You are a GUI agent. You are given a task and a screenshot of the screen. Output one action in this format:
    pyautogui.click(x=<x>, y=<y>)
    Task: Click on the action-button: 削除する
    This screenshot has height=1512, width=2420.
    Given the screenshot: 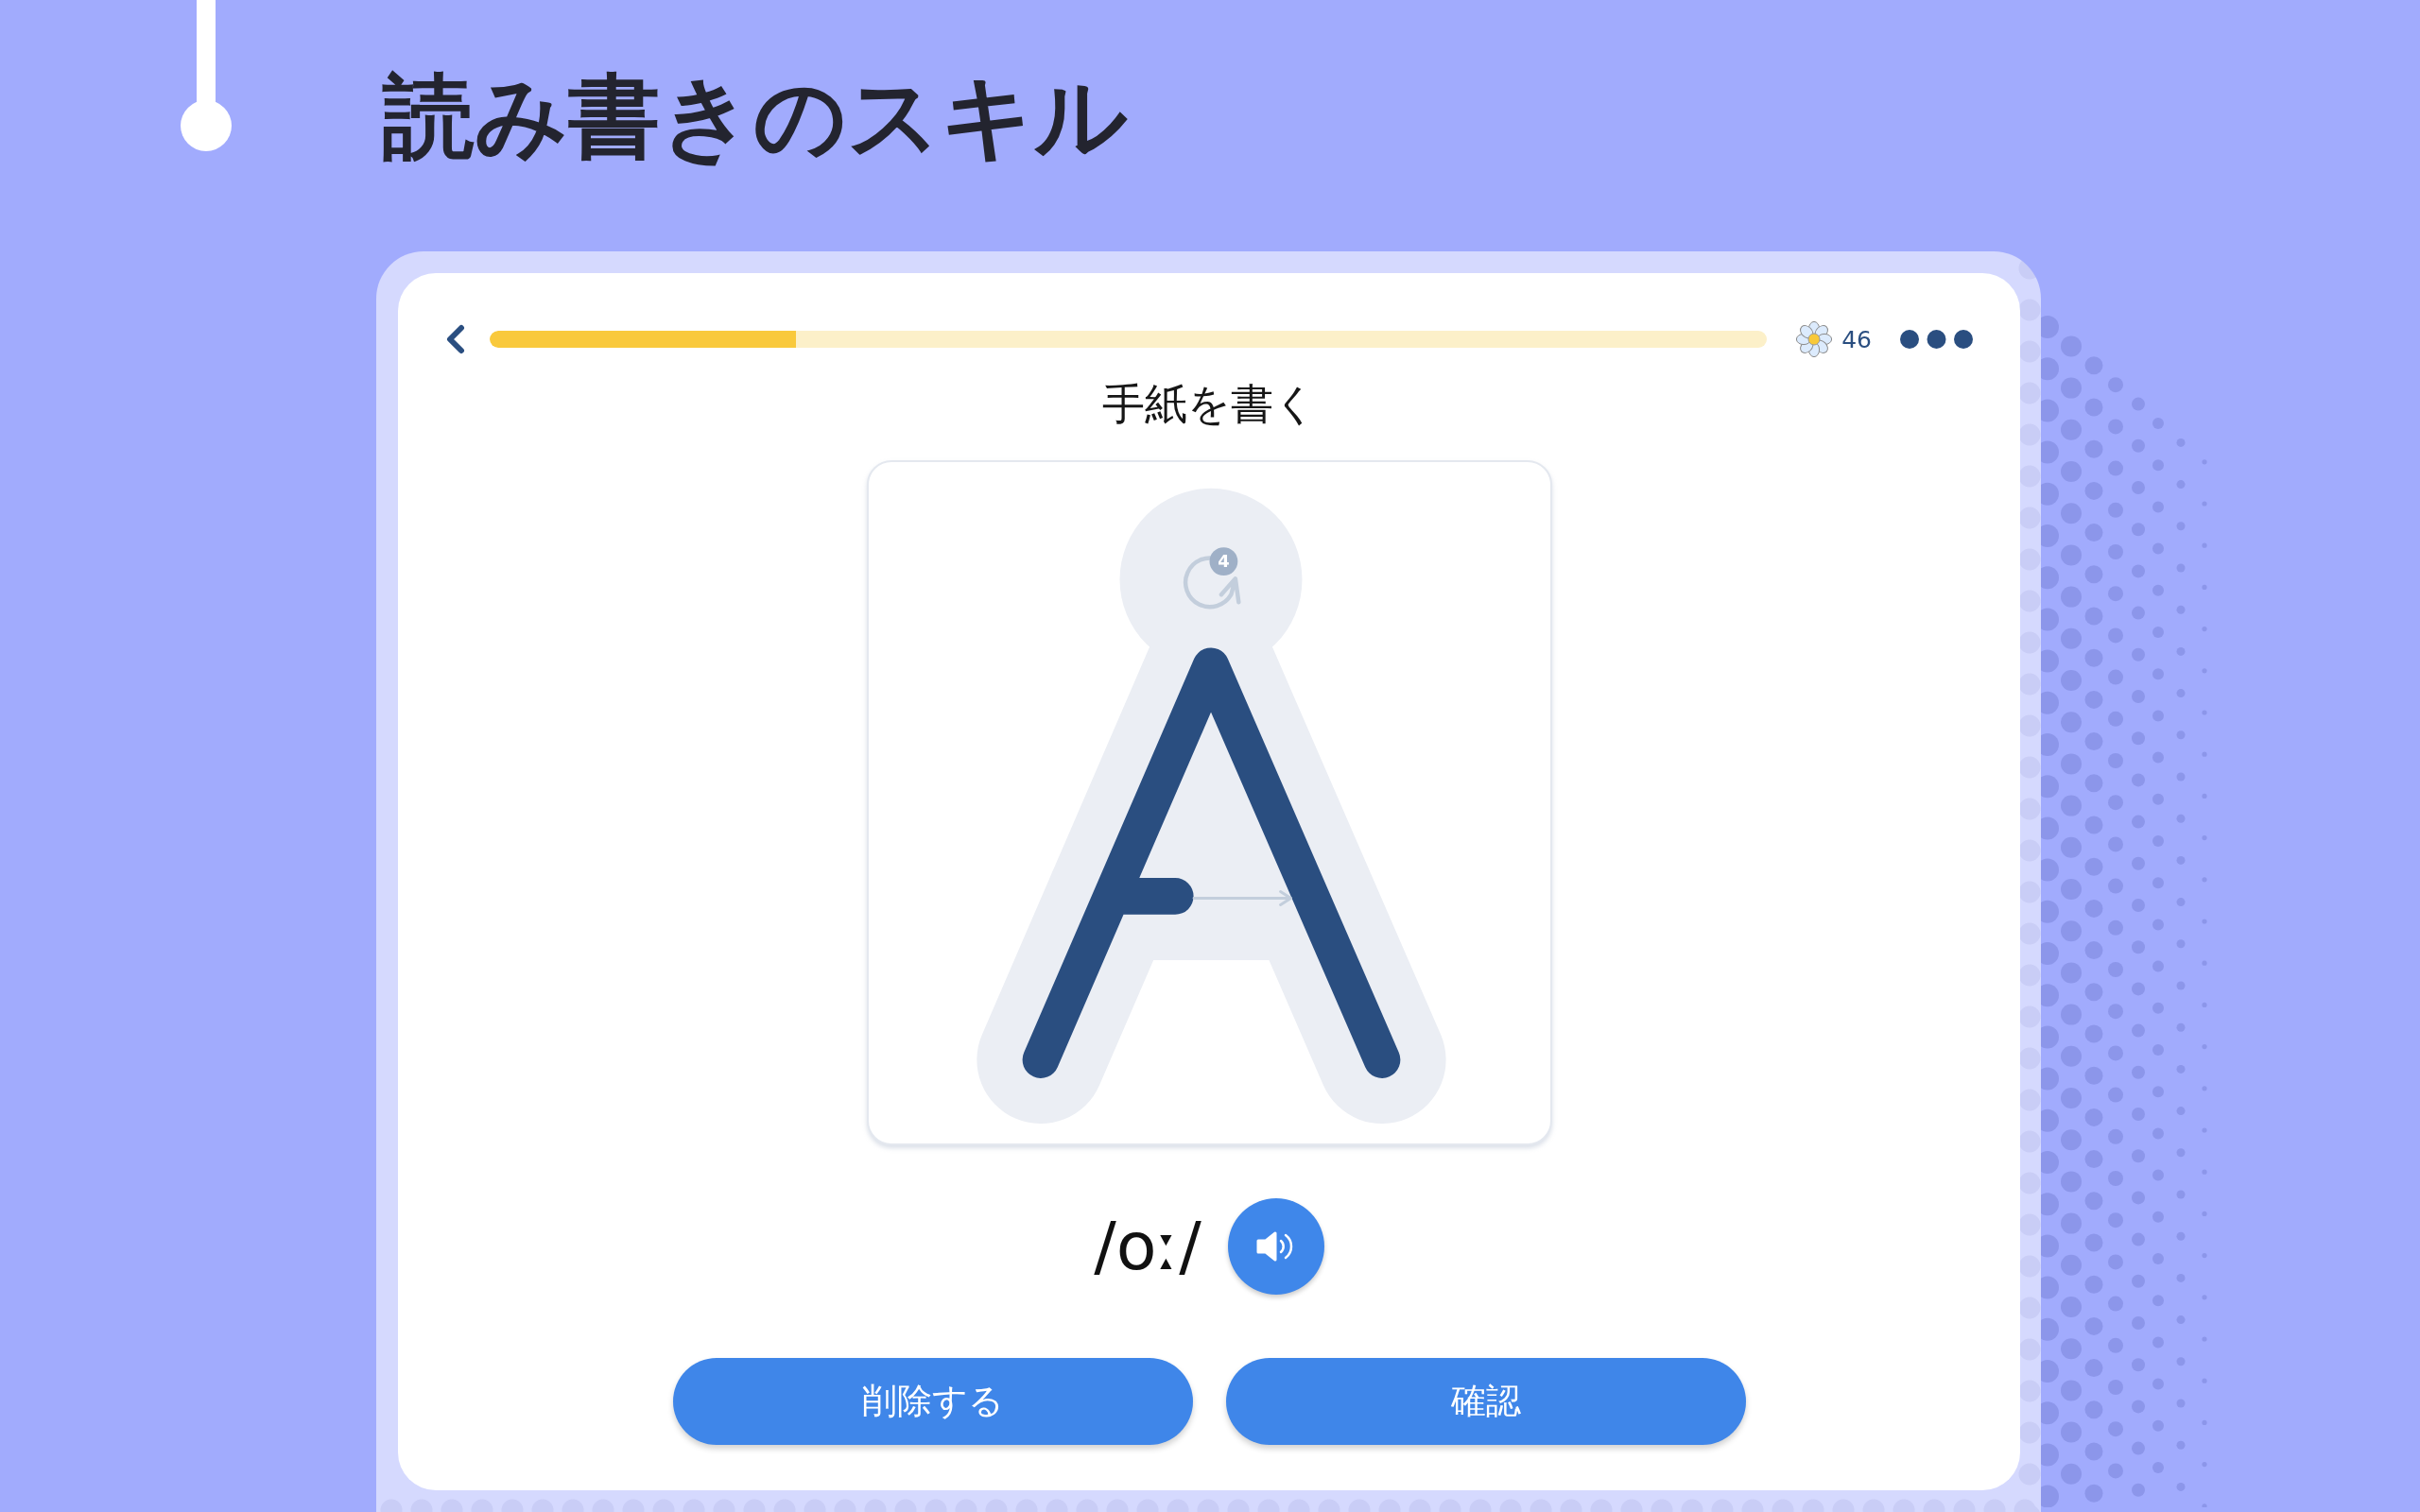 What is the action you would take?
    pyautogui.click(x=932, y=1401)
    